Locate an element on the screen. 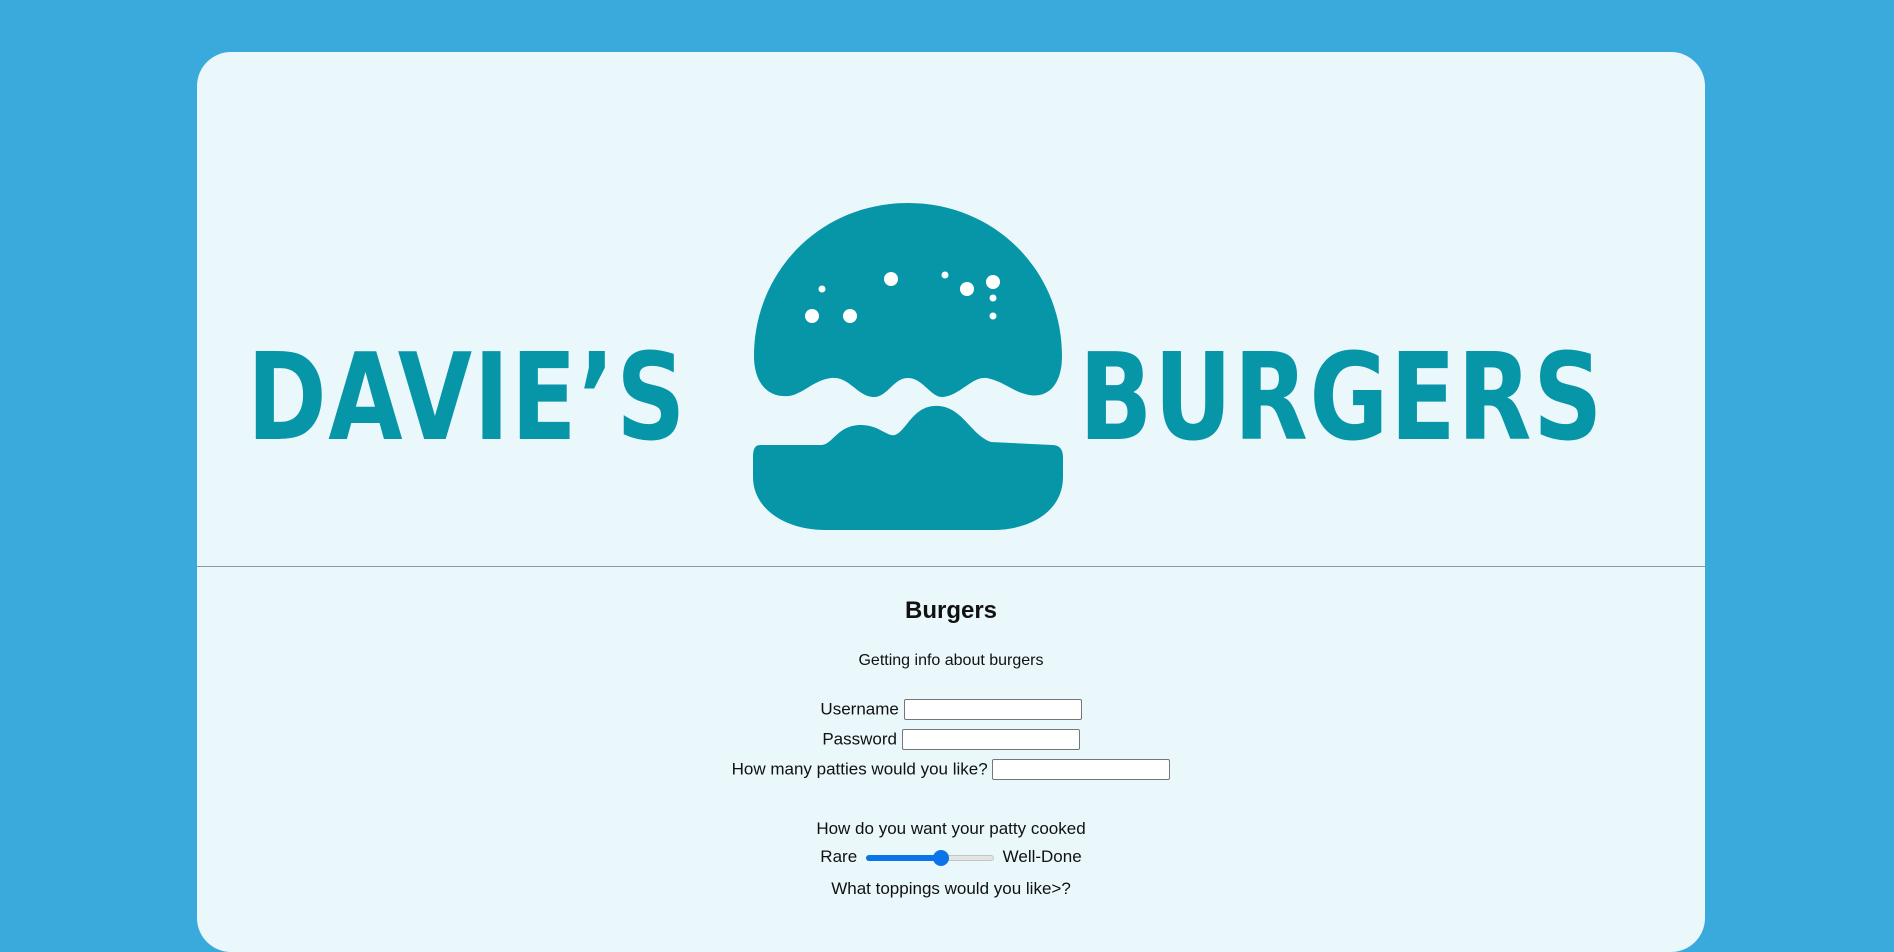 This screenshot has height=952, width=1894. page-description: Getting info about burgers is located at coordinates (951, 660).